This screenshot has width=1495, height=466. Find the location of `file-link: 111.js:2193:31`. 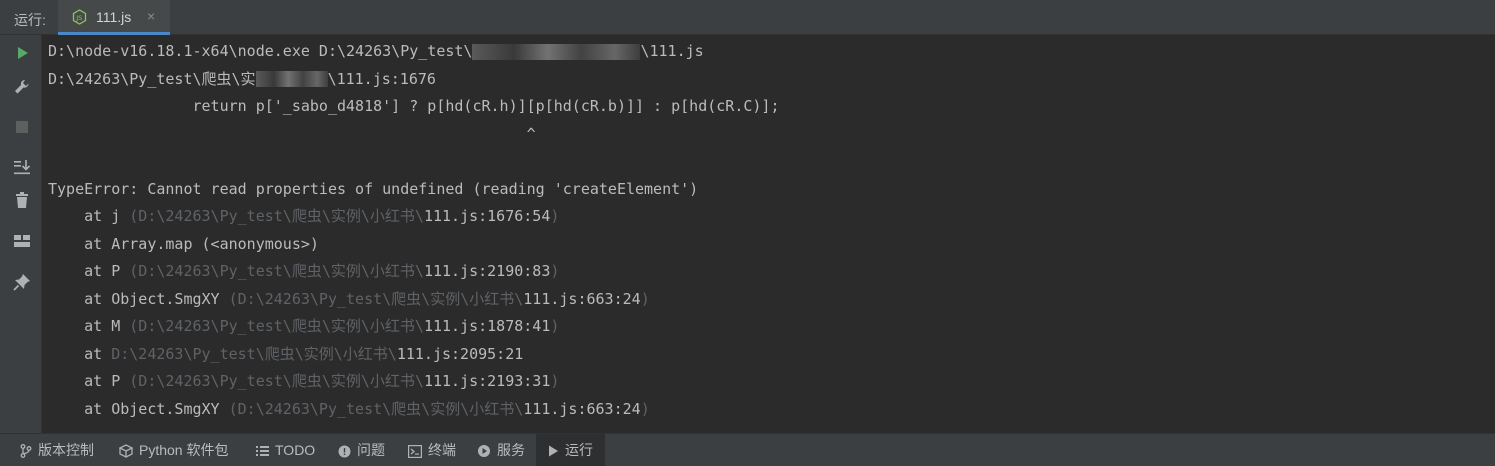

file-link: 111.js:2193:31 is located at coordinates (487, 381).